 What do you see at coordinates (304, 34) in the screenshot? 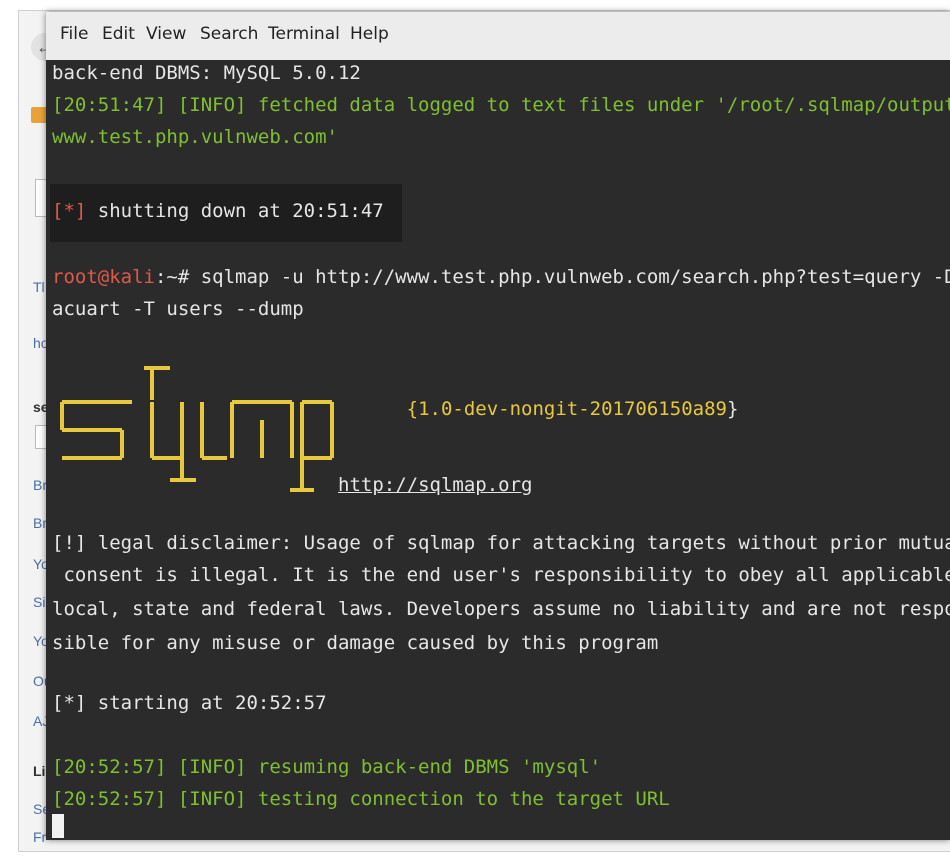
I see `menu-terminal: Terminal` at bounding box center [304, 34].